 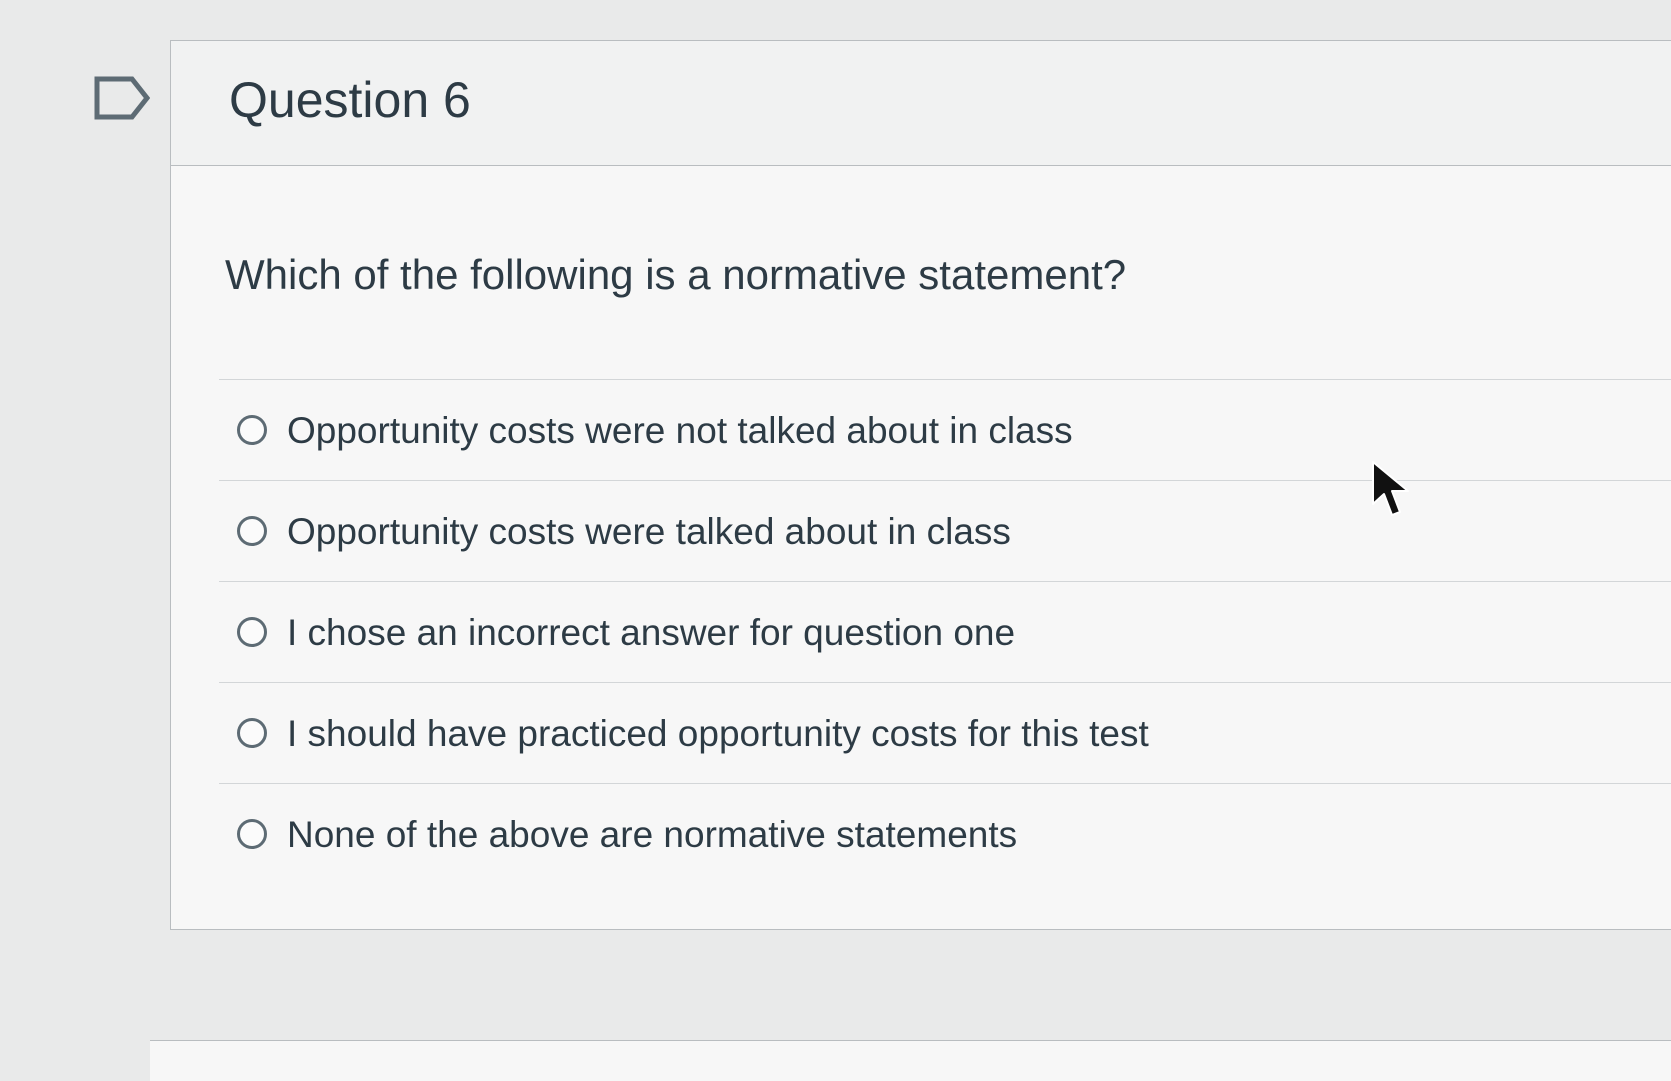 I want to click on mouse-pointer-icon, so click(x=1390, y=488).